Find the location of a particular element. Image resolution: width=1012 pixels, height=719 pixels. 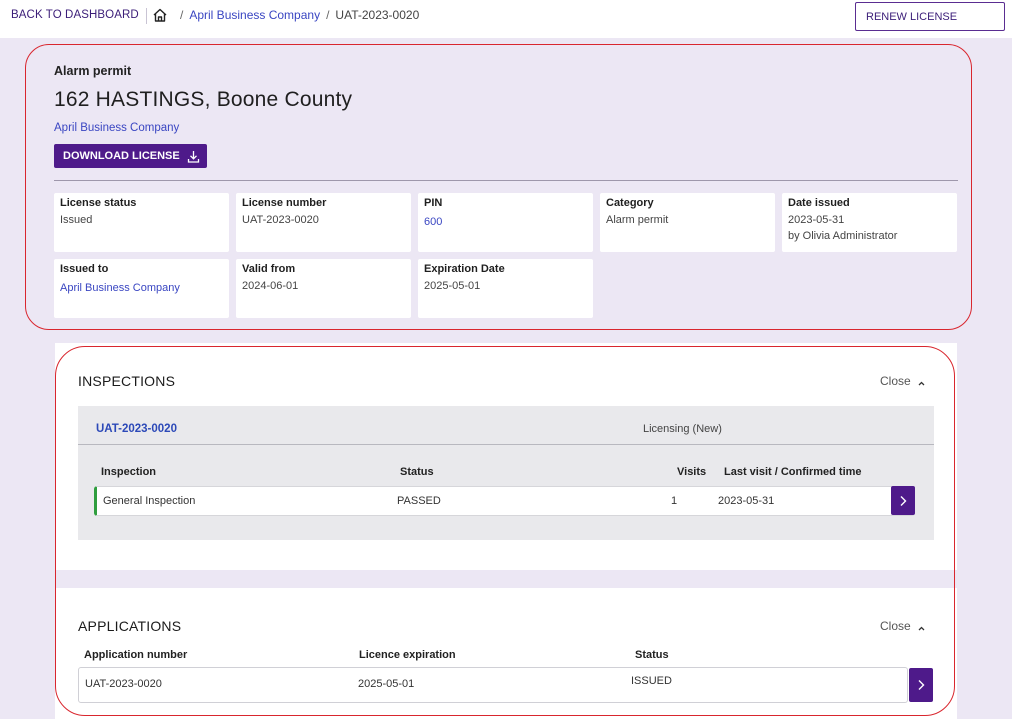

card-label: License number is located at coordinates (284, 203).